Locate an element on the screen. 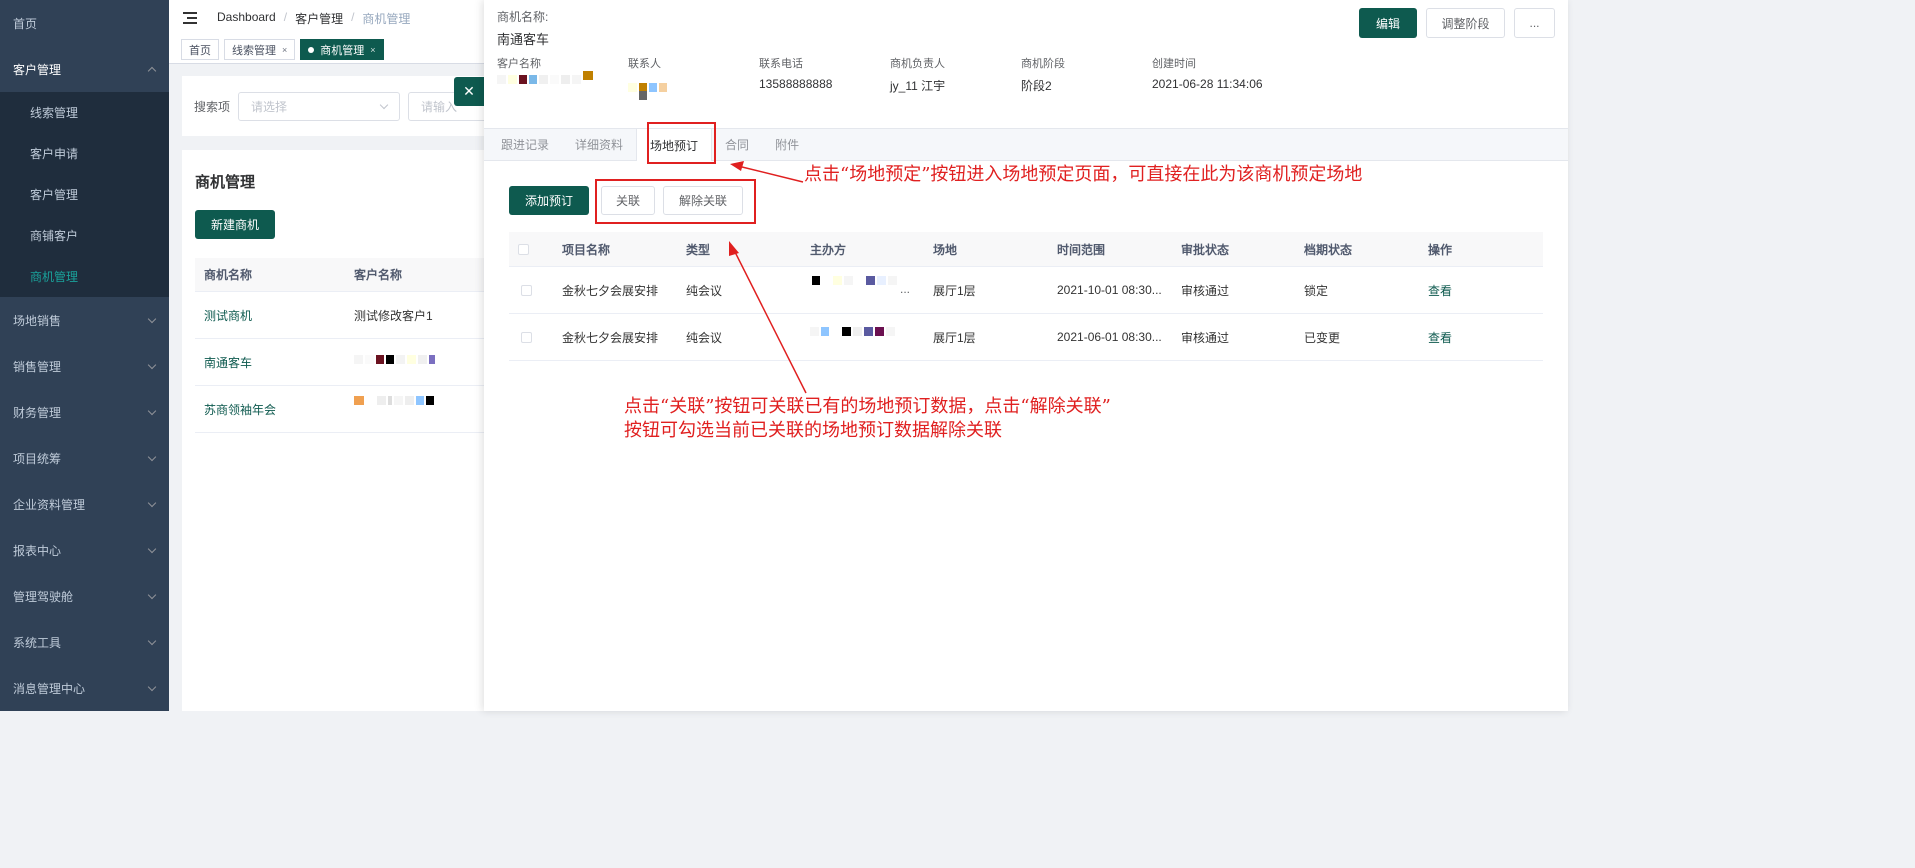 The height and width of the screenshot is (868, 1915). active-dot-icon is located at coordinates (311, 49).